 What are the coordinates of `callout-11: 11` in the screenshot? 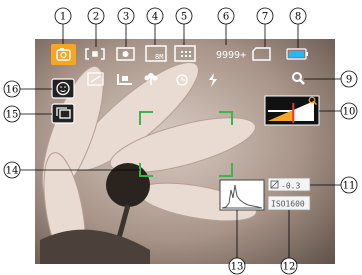 It's located at (349, 185).